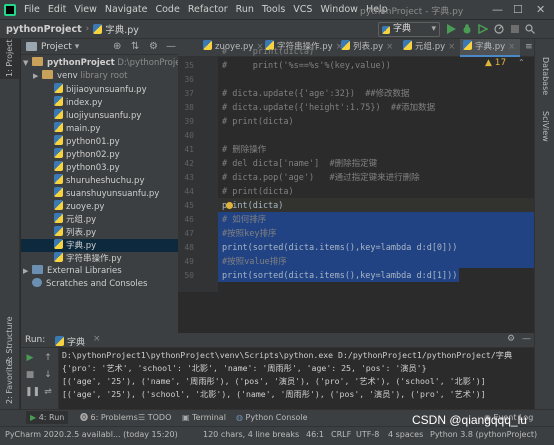 This screenshot has height=445, width=554. I want to click on tree-item-file: python01.py, so click(99, 141).